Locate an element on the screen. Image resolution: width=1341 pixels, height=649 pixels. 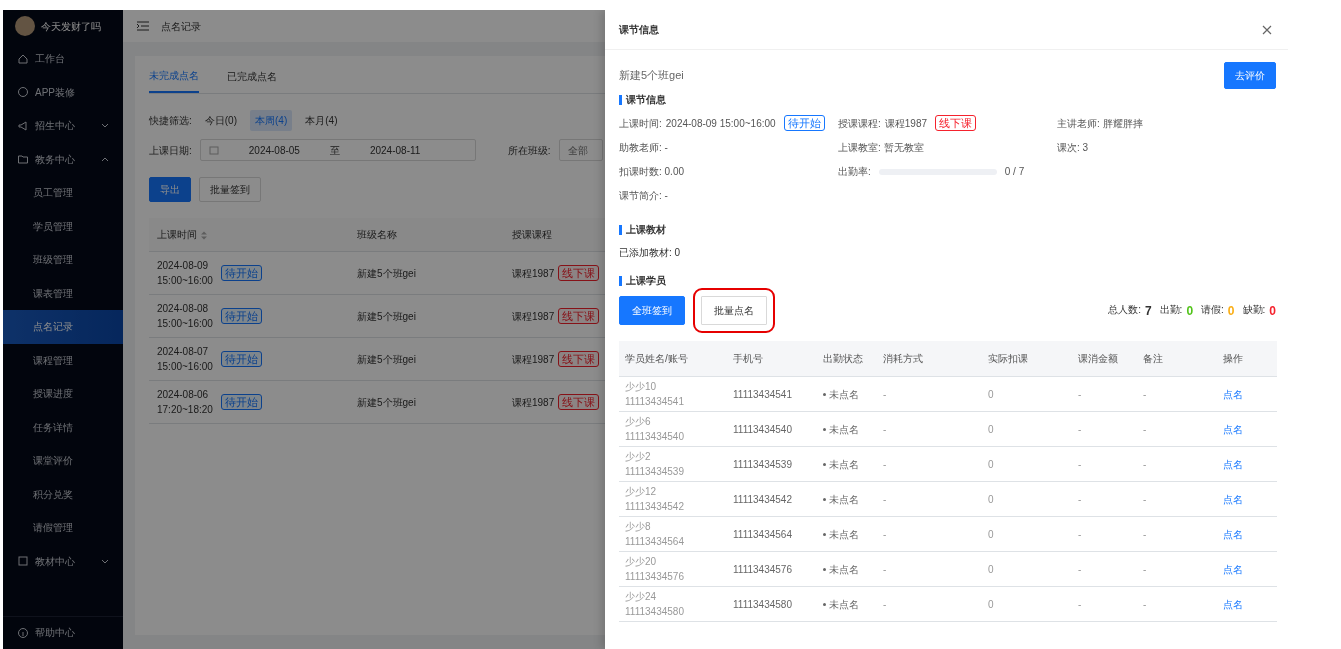
drawer-title: 课节信息 is located at coordinates (639, 30).